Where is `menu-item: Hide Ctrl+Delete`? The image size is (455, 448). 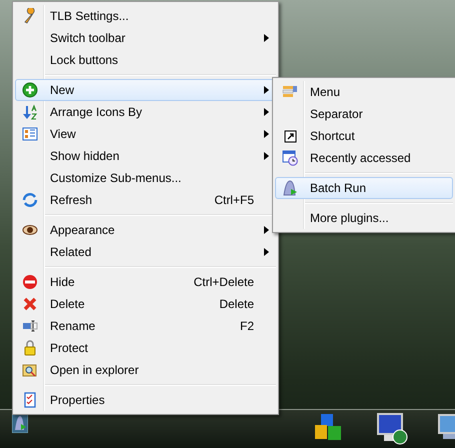 menu-item: Hide Ctrl+Delete is located at coordinates (145, 282).